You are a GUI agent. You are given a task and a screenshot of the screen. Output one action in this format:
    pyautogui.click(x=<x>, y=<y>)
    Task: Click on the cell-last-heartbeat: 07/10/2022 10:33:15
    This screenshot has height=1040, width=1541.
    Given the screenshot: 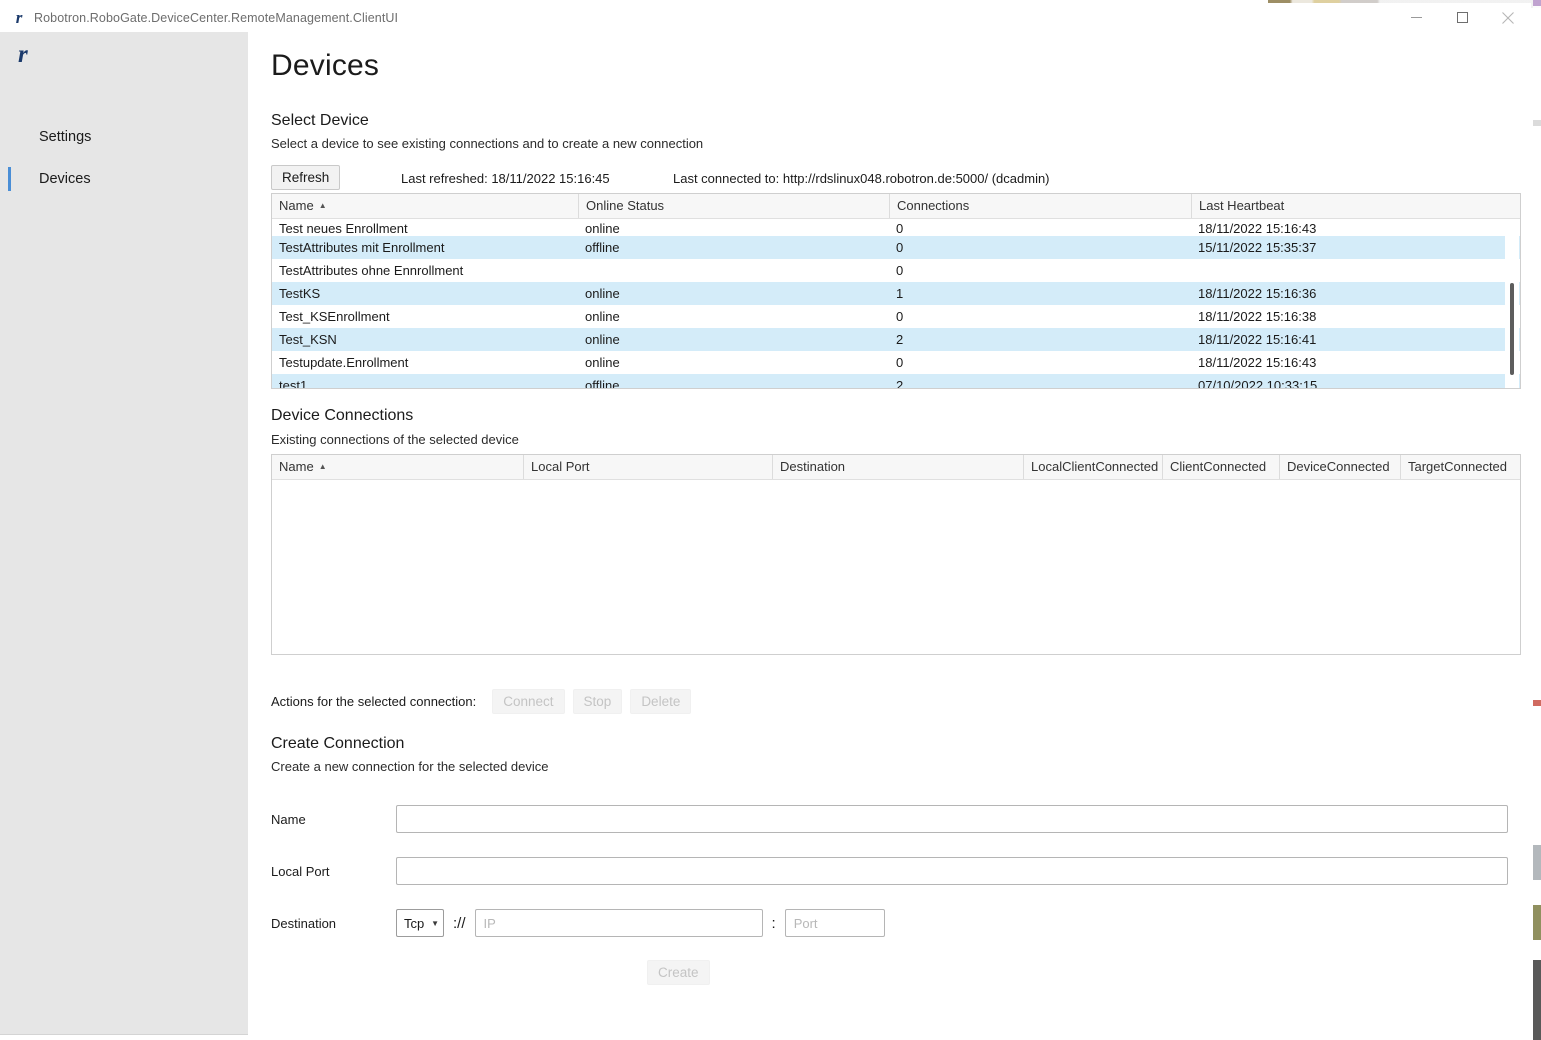 What is the action you would take?
    pyautogui.click(x=1258, y=383)
    